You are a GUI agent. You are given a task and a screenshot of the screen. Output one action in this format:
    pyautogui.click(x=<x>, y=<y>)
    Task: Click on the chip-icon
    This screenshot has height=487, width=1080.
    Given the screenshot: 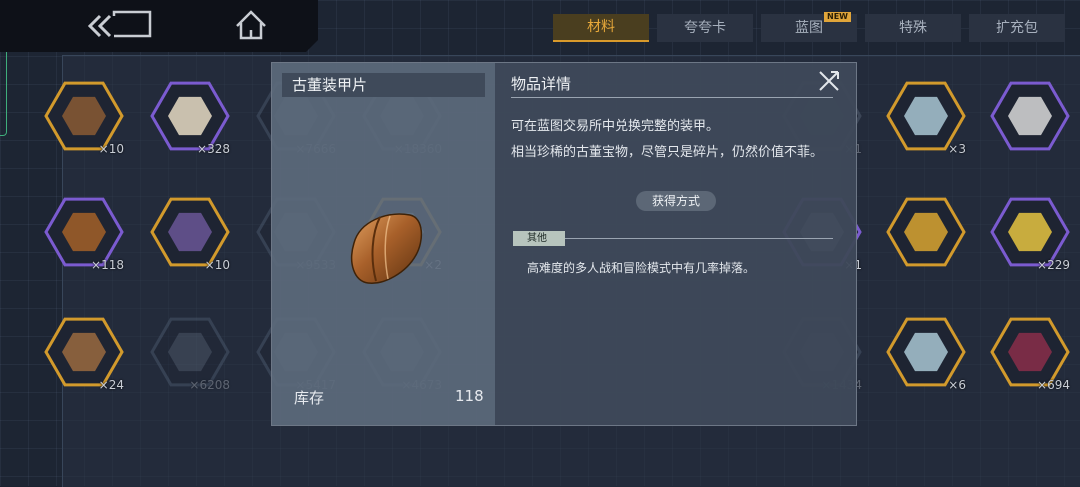 What is the action you would take?
    pyautogui.click(x=1030, y=116)
    